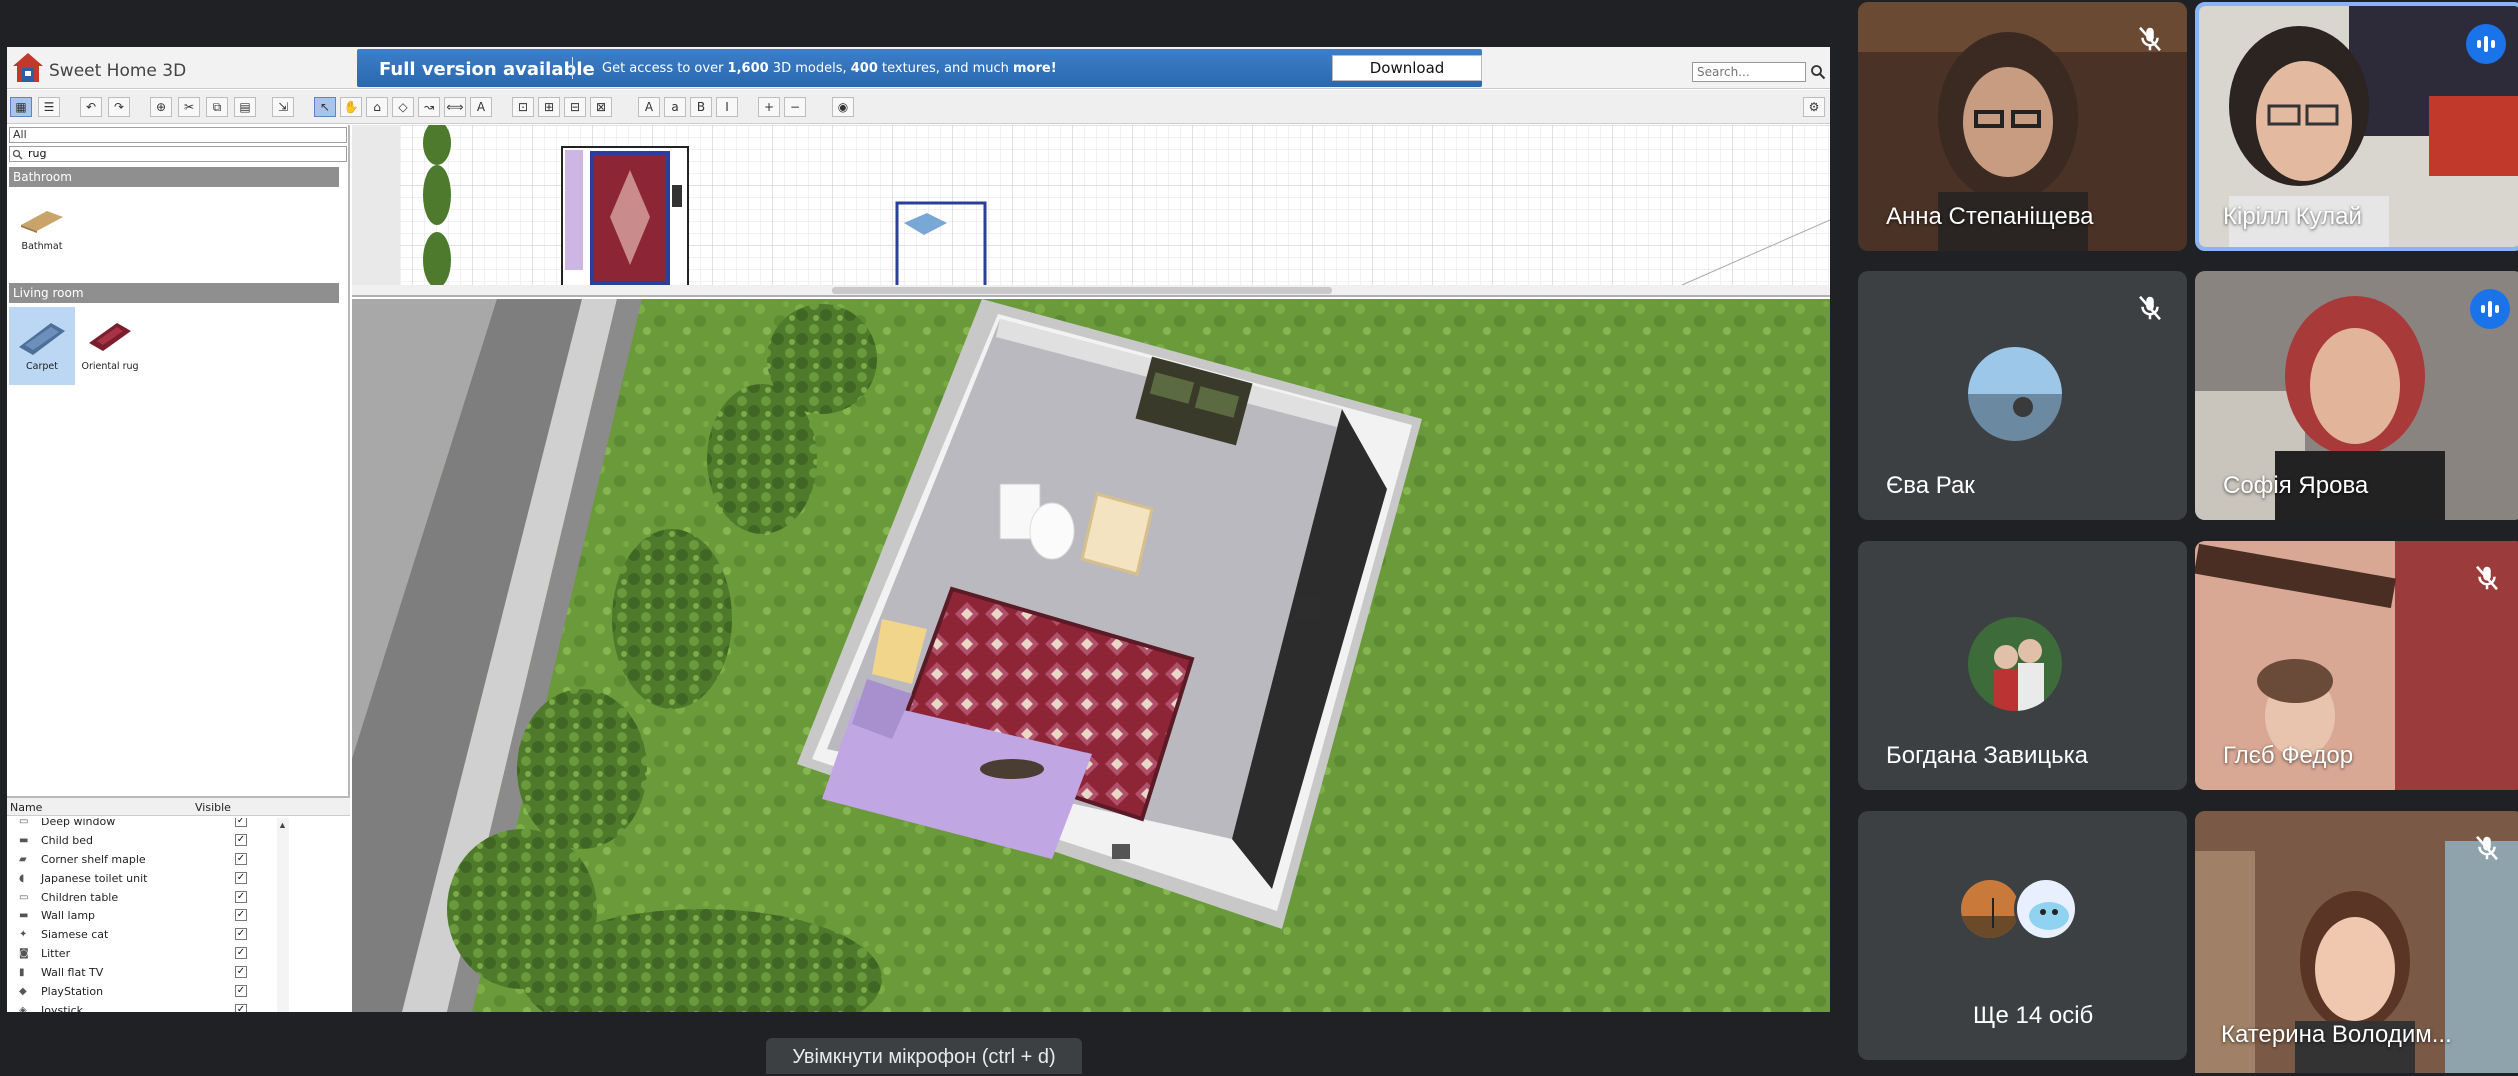  Describe the element at coordinates (174, 293) in the screenshot. I see `category-living-room: Living room` at that location.